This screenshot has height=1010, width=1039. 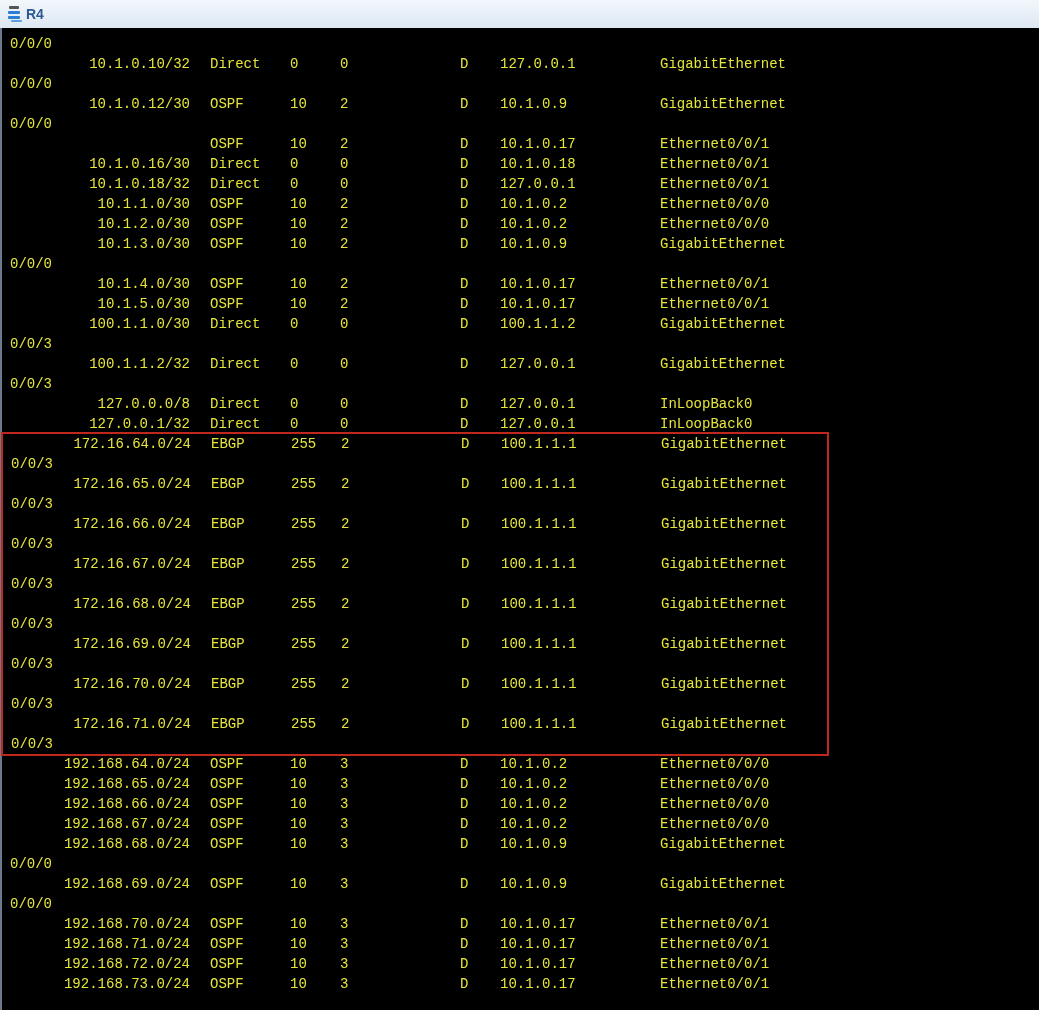 What do you see at coordinates (139, 184) in the screenshot?
I see `terminal-text: 10.1.0.18/32` at bounding box center [139, 184].